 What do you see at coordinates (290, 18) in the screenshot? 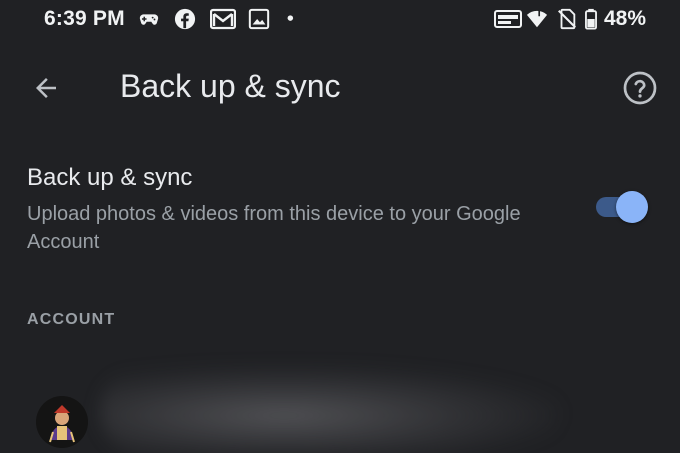
I see `dot-icon` at bounding box center [290, 18].